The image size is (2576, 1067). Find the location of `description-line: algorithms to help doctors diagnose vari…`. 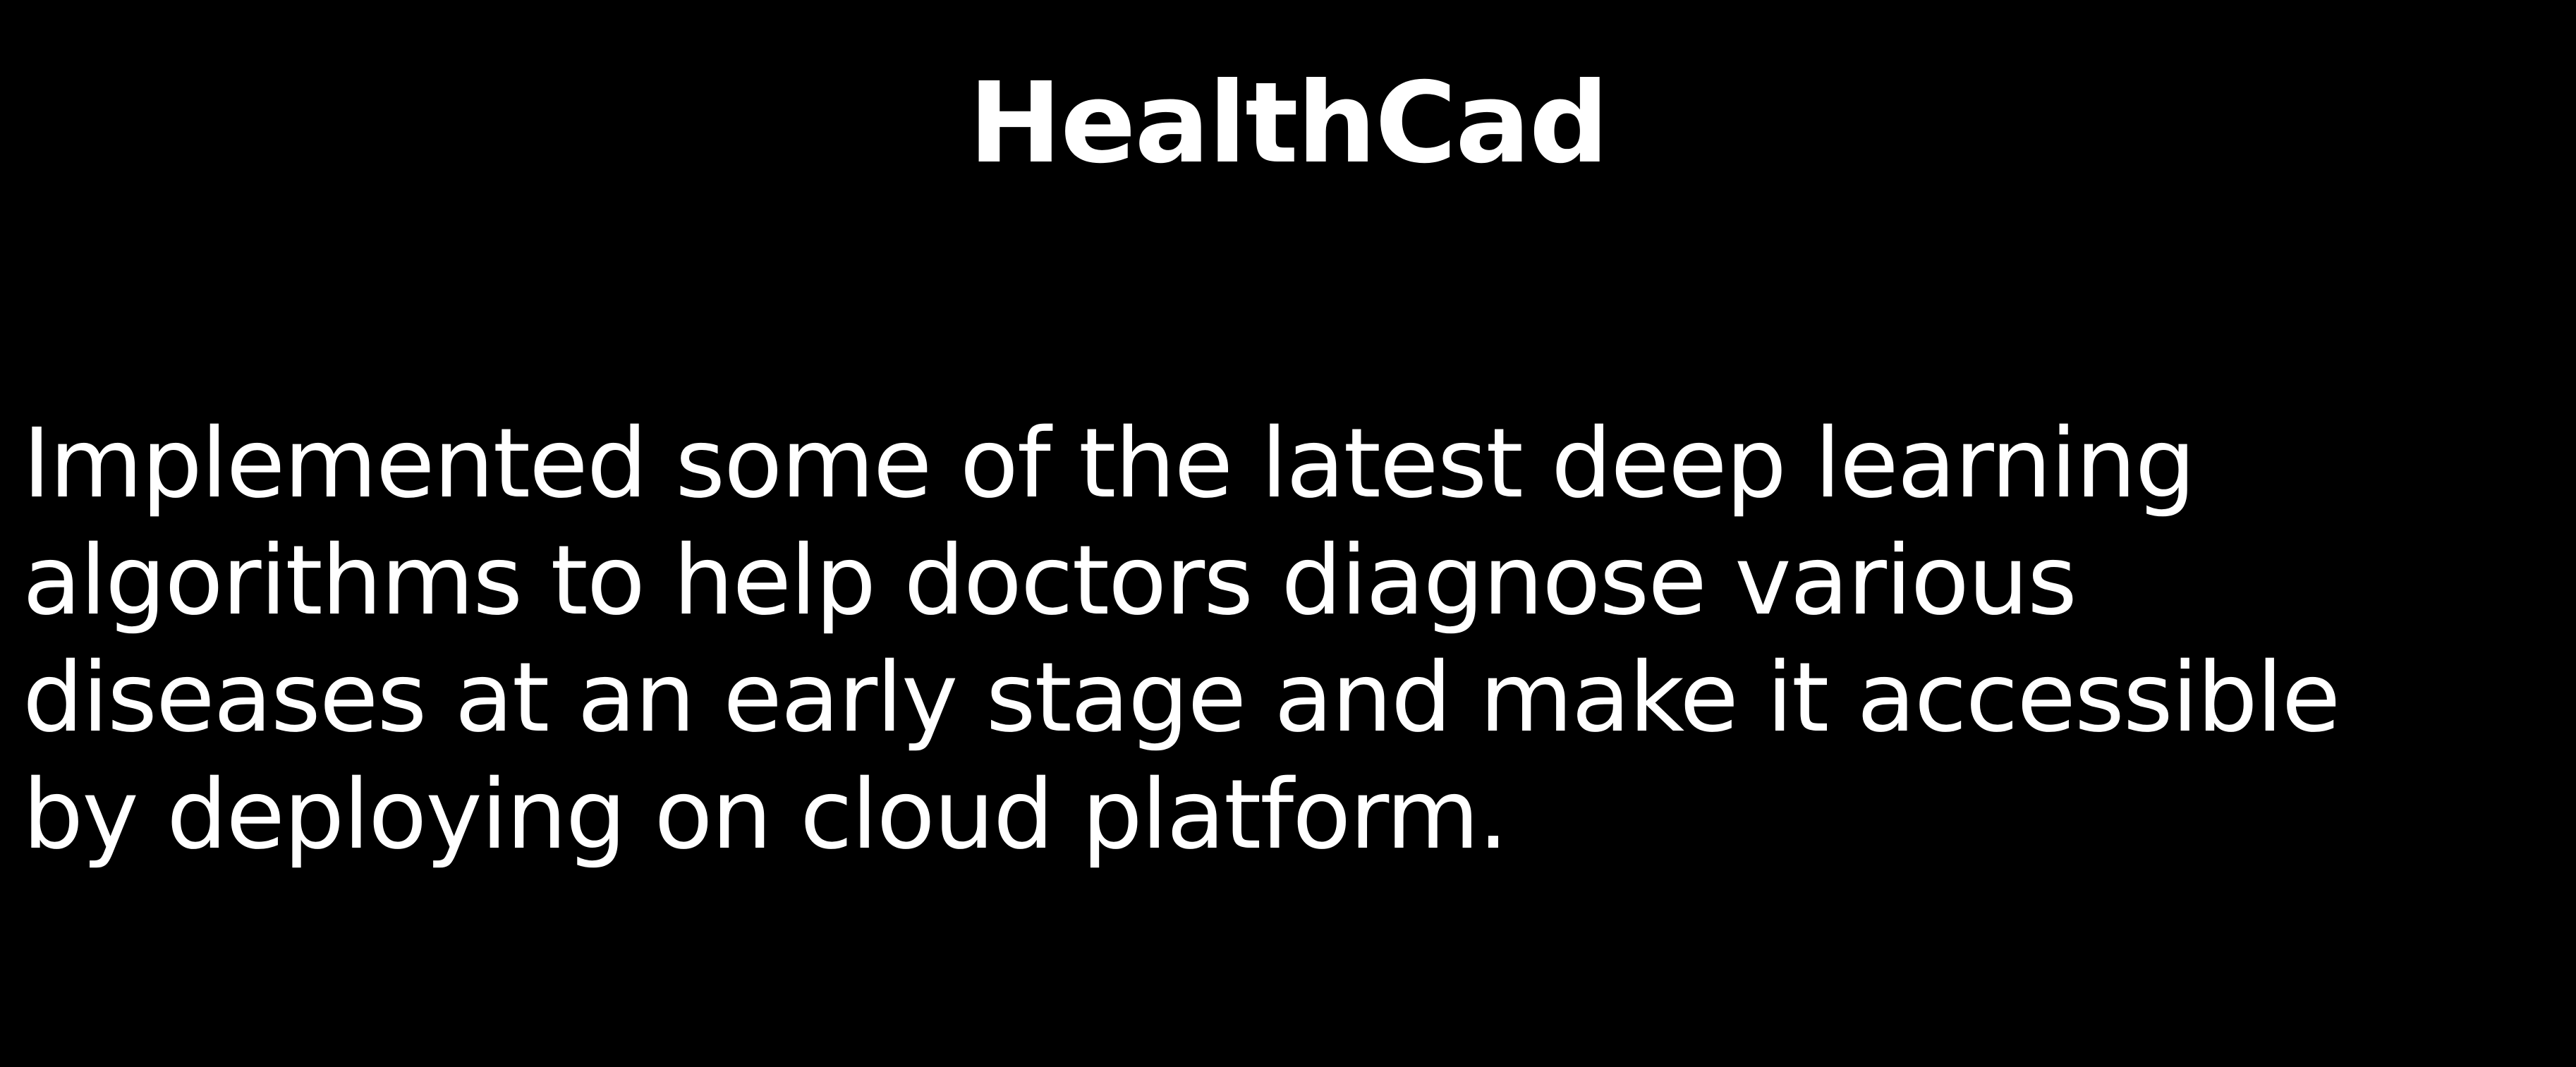

description-line: algorithms to help doctors diagnose vari… is located at coordinates (1050, 581).